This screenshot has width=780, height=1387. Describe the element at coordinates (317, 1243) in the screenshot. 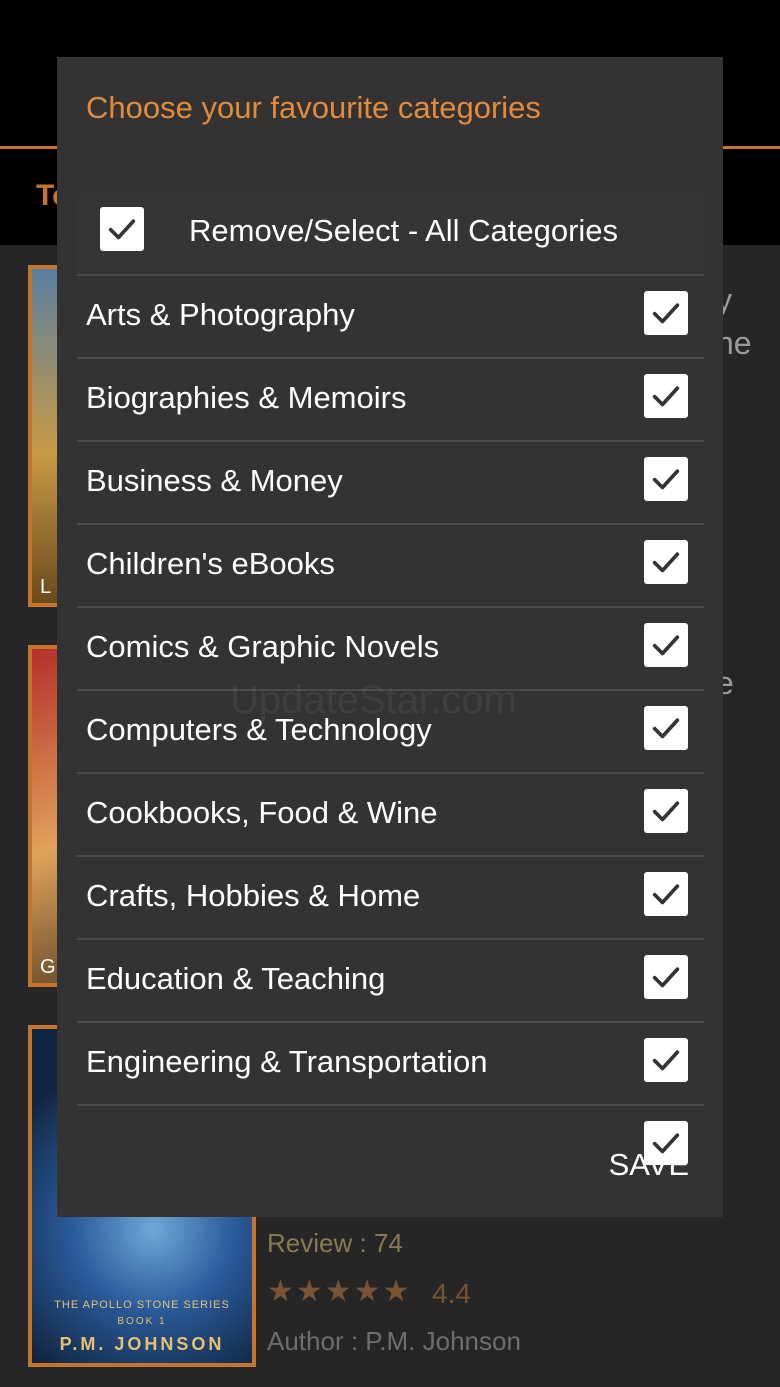

I see `review-label: Review :` at that location.